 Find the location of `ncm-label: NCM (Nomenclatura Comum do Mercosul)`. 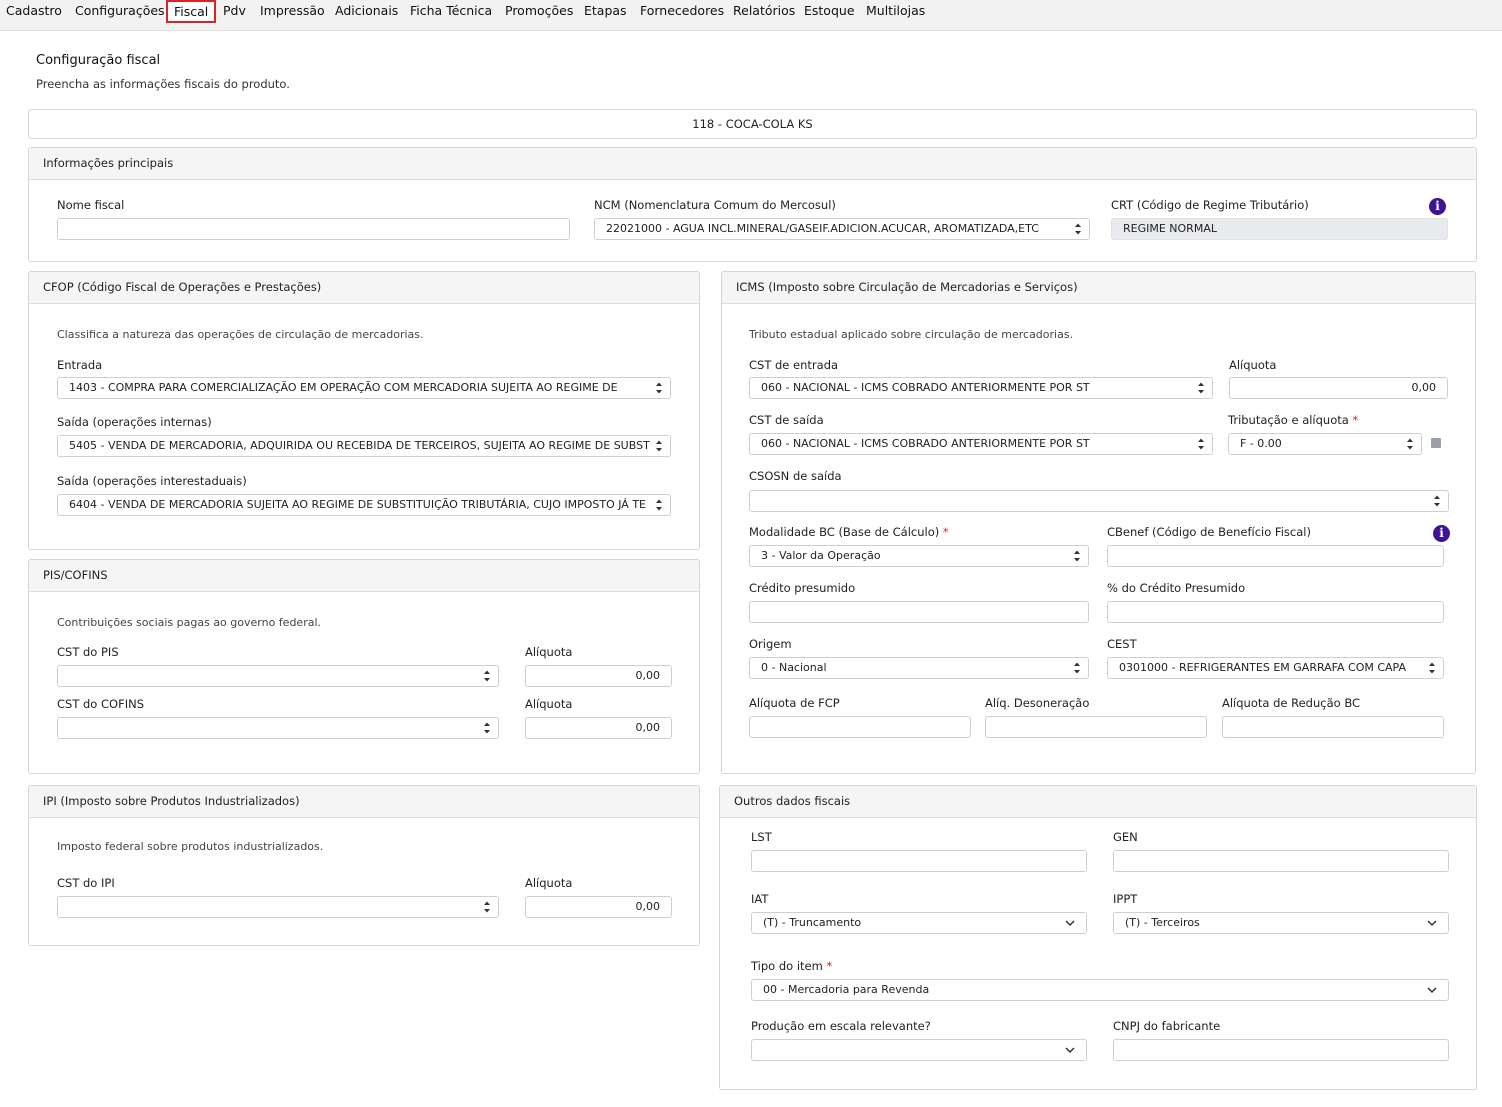

ncm-label: NCM (Nomenclatura Comum do Mercosul) is located at coordinates (715, 205).